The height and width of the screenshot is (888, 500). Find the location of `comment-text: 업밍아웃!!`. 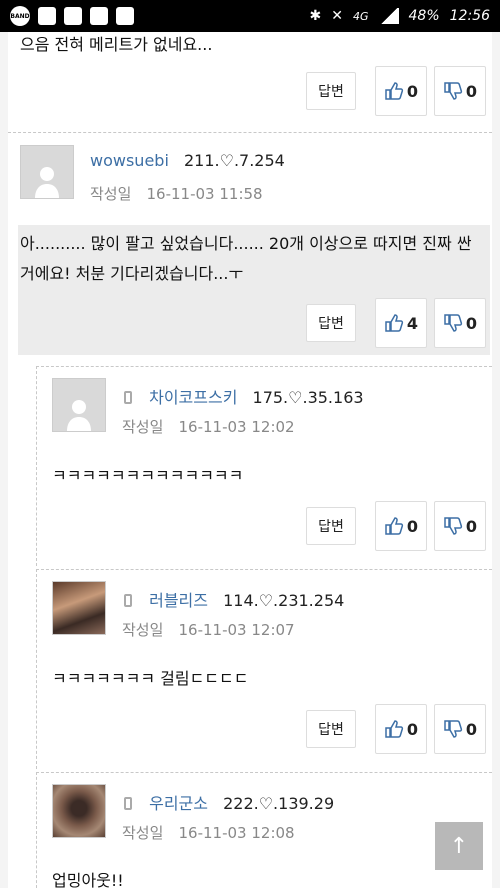

comment-text: 업밍아웃!! is located at coordinates (88, 879).